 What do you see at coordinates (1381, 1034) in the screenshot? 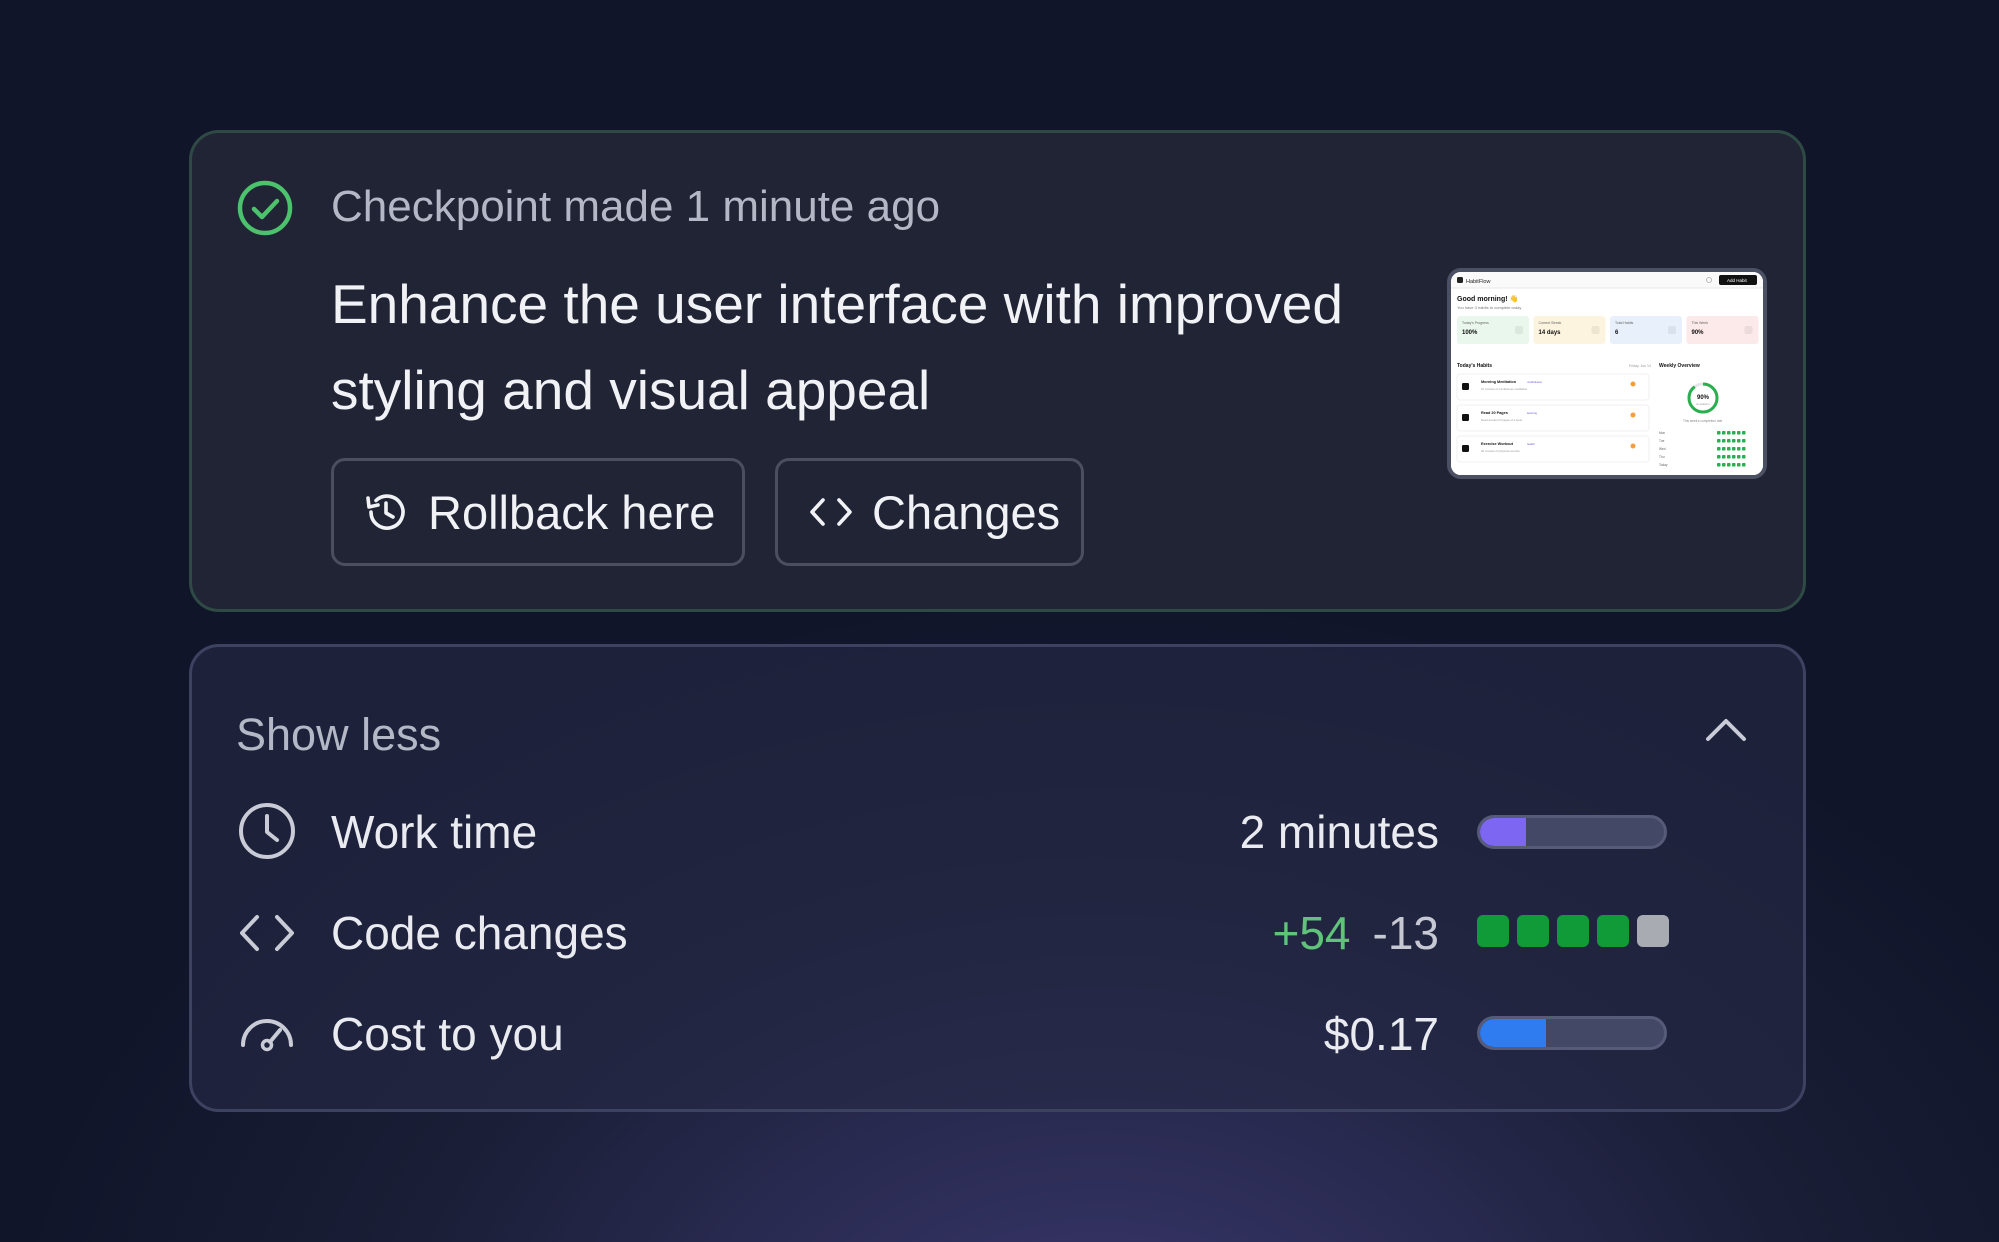
I see `cost-value: $0.17` at bounding box center [1381, 1034].